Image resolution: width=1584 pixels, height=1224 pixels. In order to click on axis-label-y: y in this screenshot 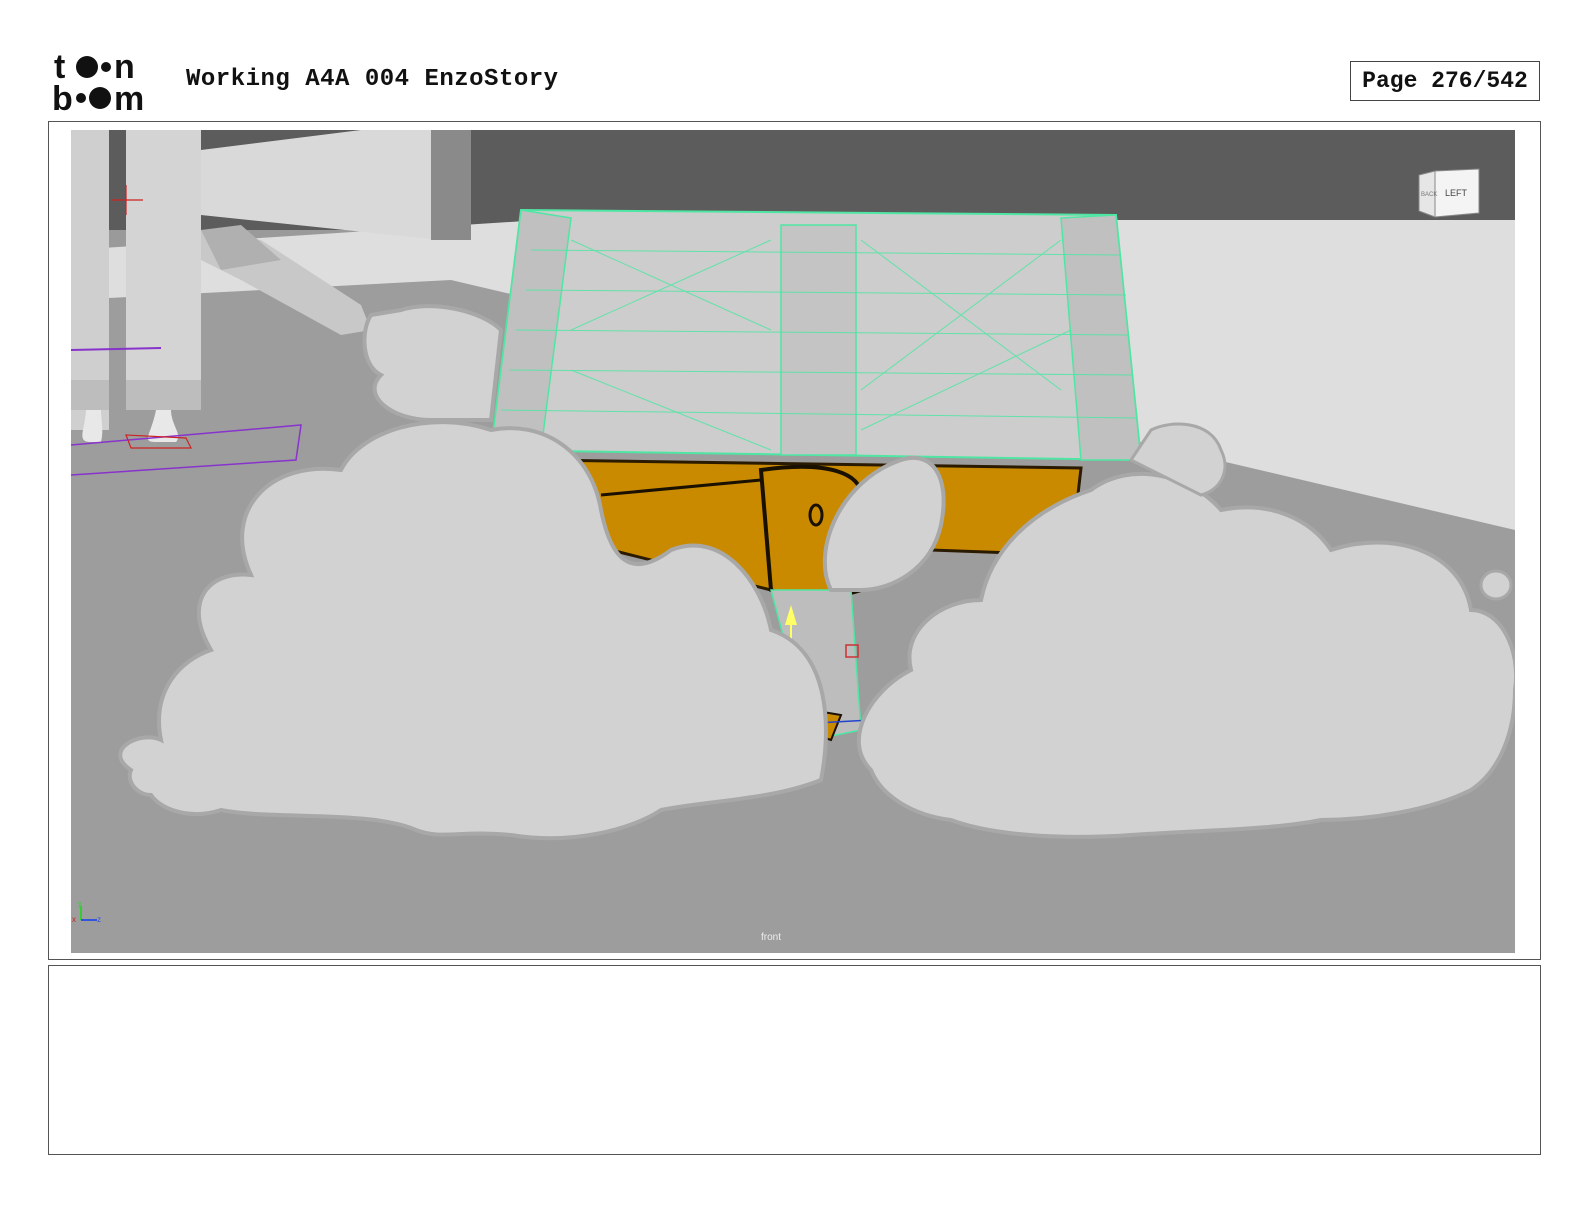, I will do `click(80, 904)`.